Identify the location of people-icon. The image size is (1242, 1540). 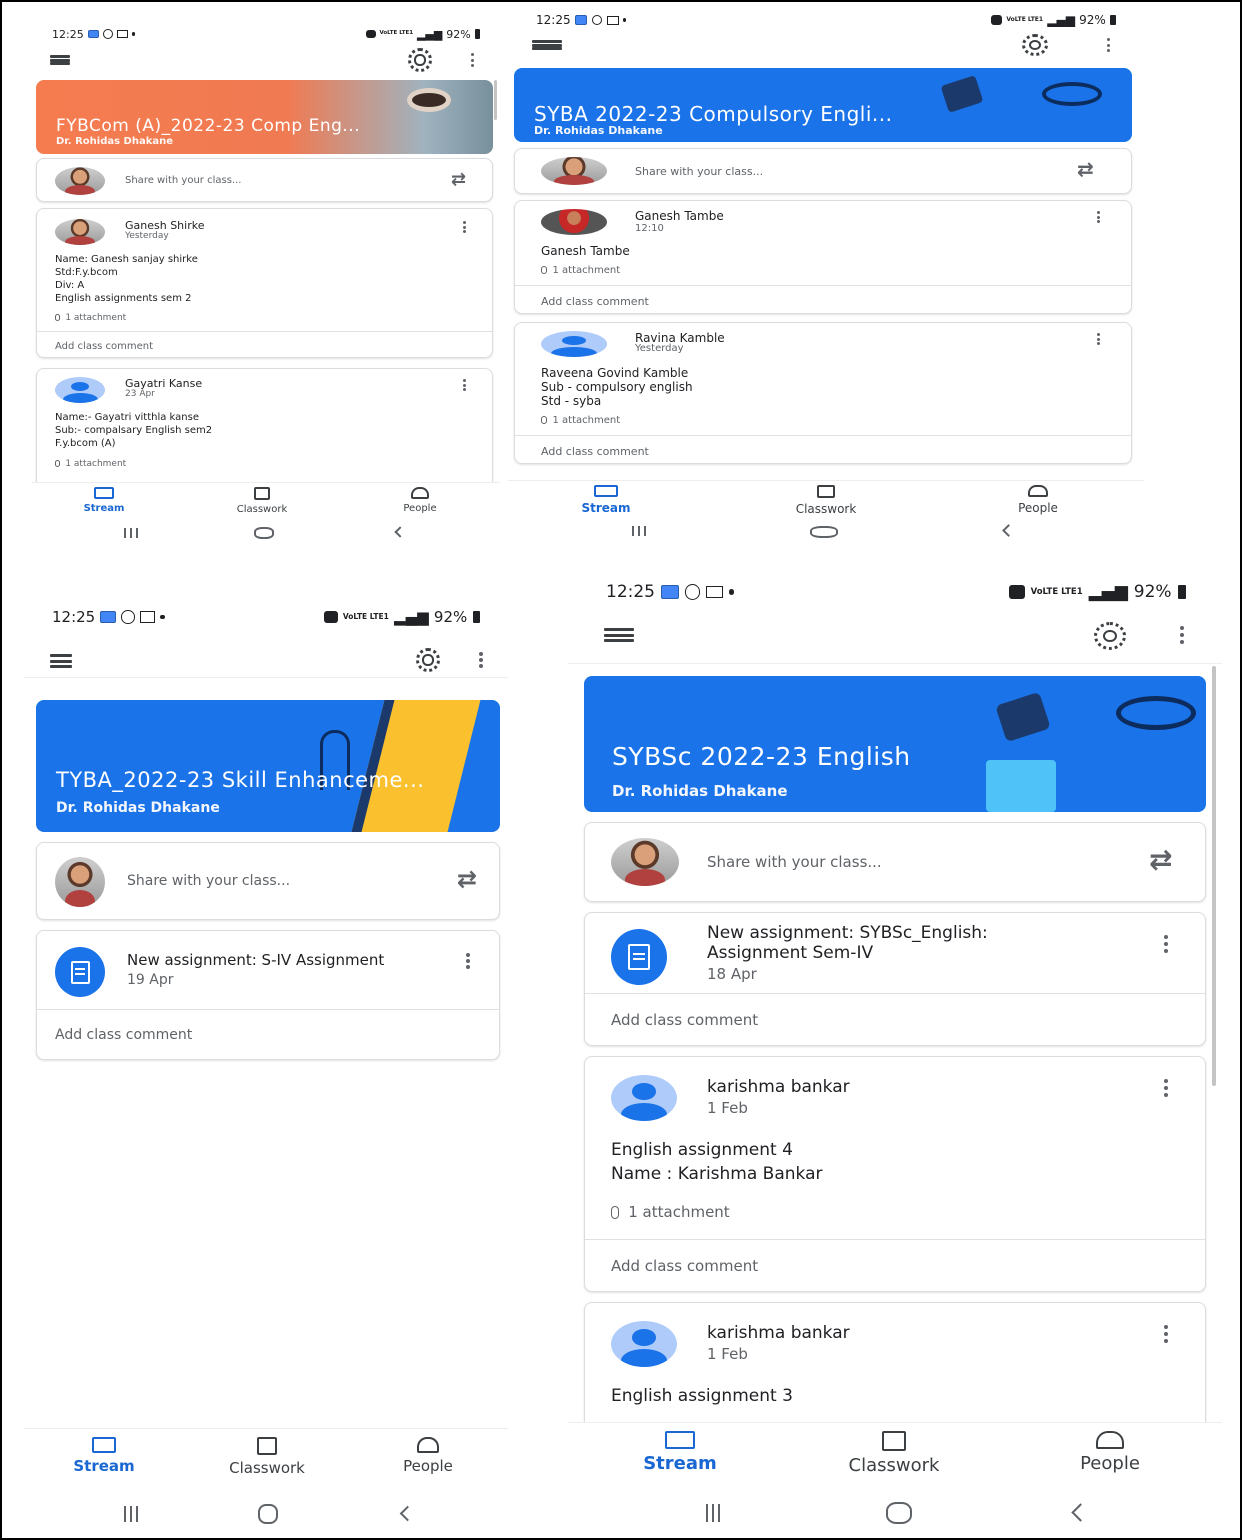
(1038, 491).